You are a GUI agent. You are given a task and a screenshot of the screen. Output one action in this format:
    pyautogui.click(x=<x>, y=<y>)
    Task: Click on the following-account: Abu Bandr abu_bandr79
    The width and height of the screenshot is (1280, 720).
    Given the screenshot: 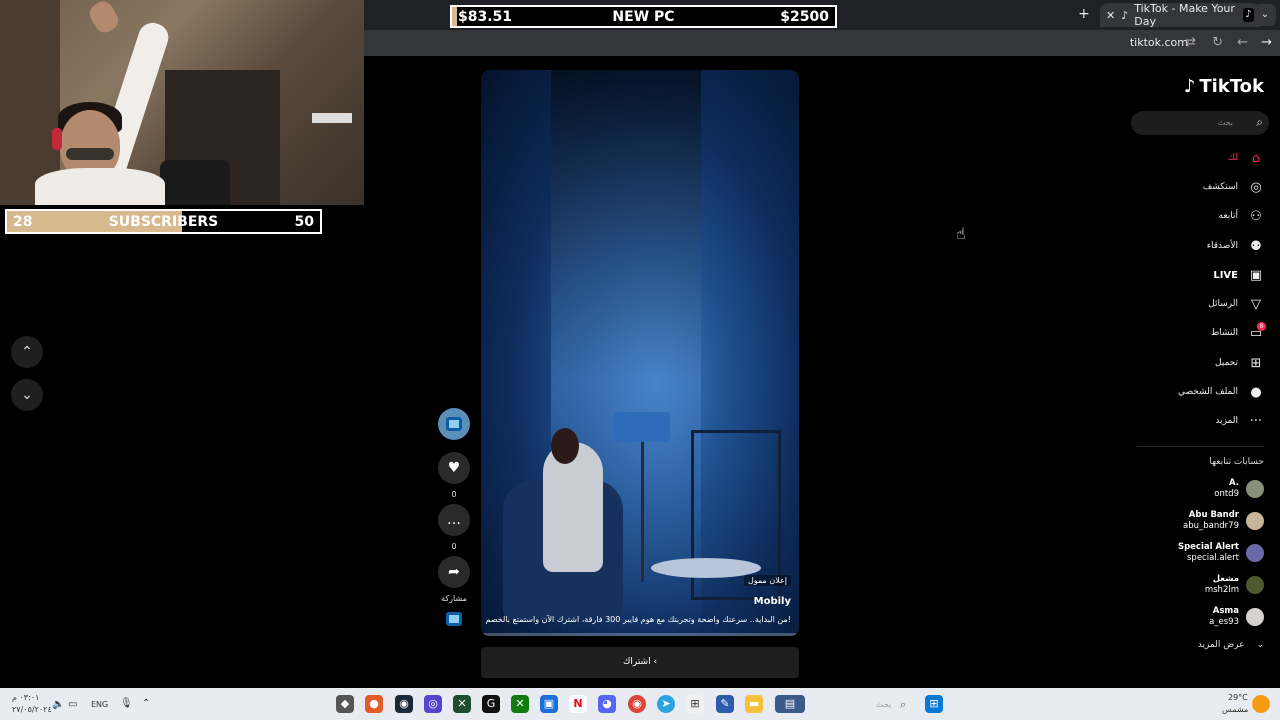 What is the action you would take?
    pyautogui.click(x=1223, y=521)
    